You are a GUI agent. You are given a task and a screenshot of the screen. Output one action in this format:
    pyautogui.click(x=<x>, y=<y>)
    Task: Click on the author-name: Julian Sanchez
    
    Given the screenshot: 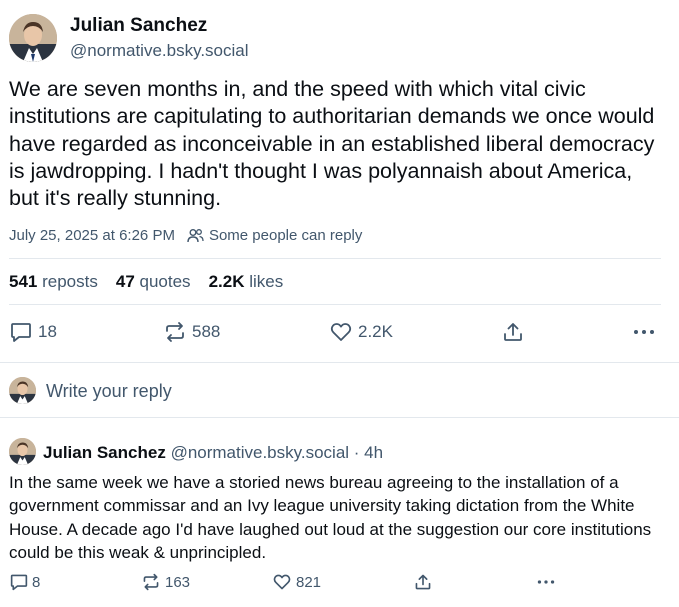 What is the action you would take?
    pyautogui.click(x=138, y=26)
    